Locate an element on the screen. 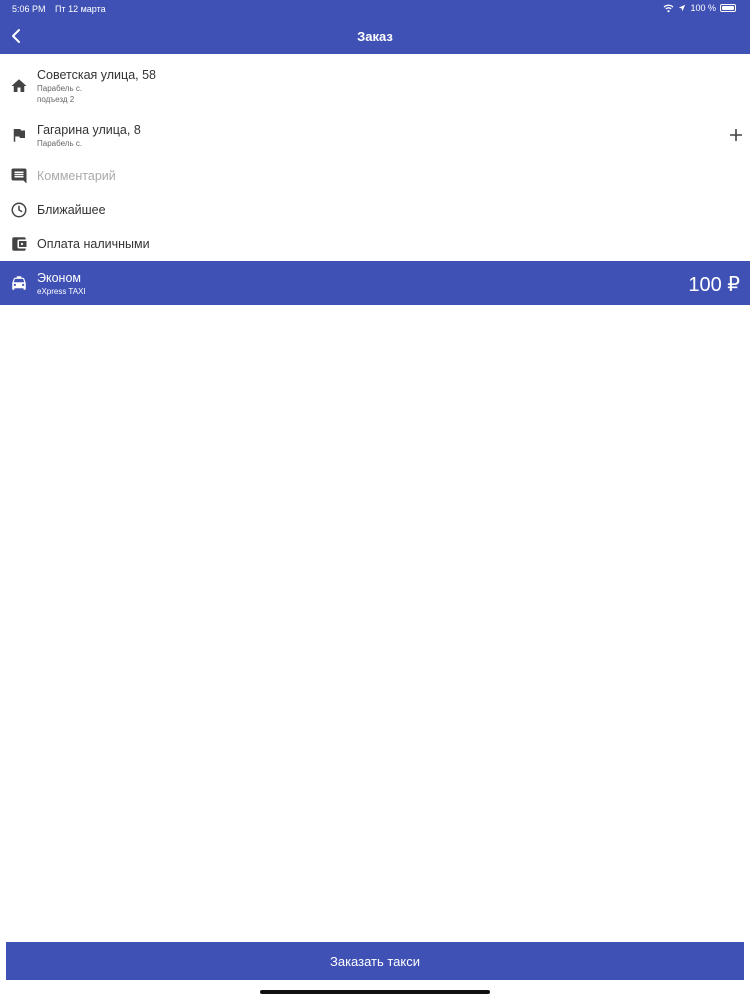 The image size is (750, 1000). payment-row: Оплата наличными is located at coordinates (375, 244).